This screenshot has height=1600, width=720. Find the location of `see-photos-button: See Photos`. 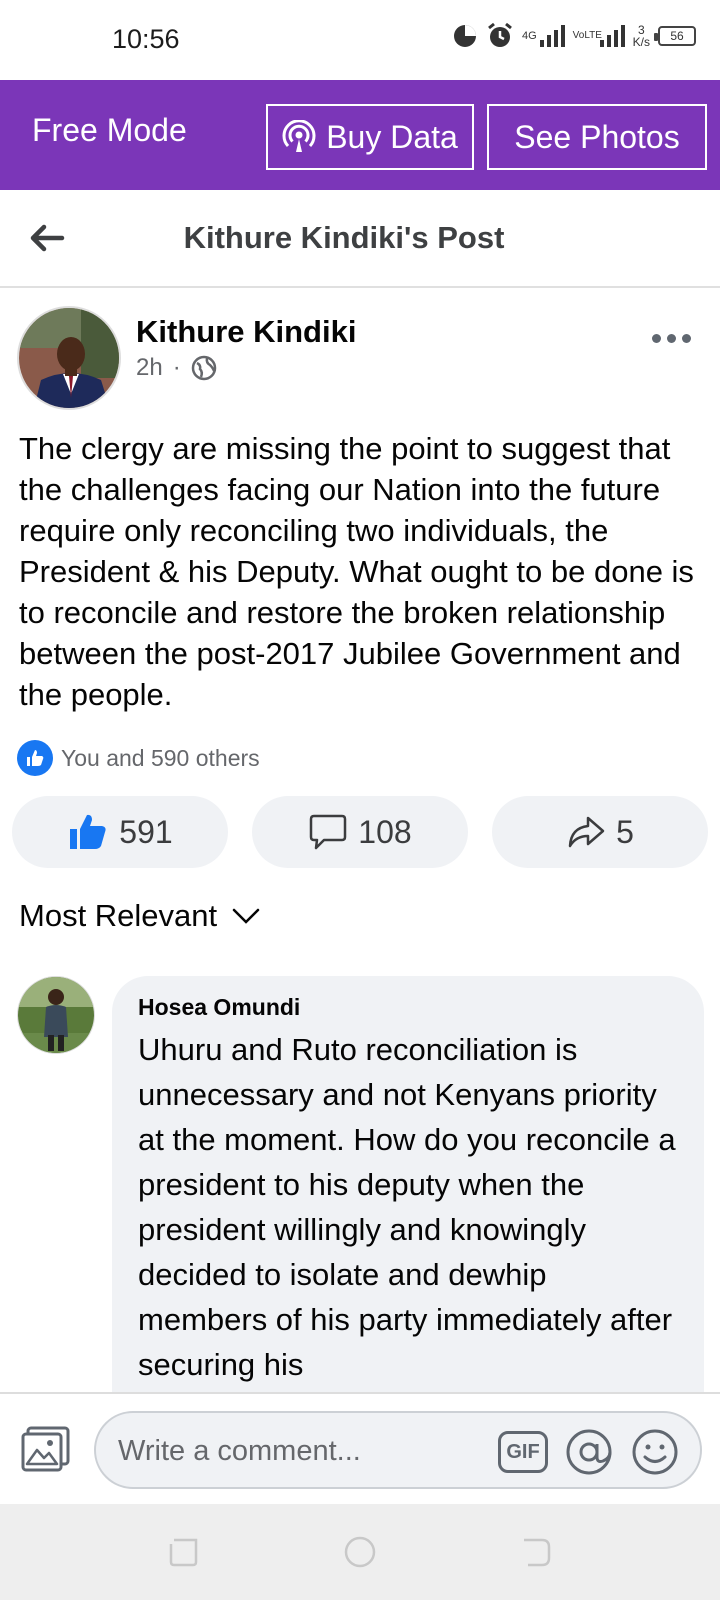

see-photos-button: See Photos is located at coordinates (597, 137).